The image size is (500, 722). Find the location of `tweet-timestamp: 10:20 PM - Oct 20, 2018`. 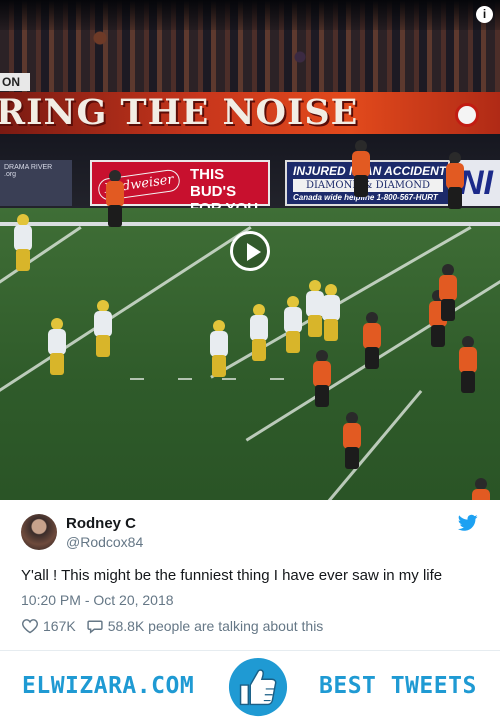

tweet-timestamp: 10:20 PM - Oct 20, 2018 is located at coordinates (97, 600).